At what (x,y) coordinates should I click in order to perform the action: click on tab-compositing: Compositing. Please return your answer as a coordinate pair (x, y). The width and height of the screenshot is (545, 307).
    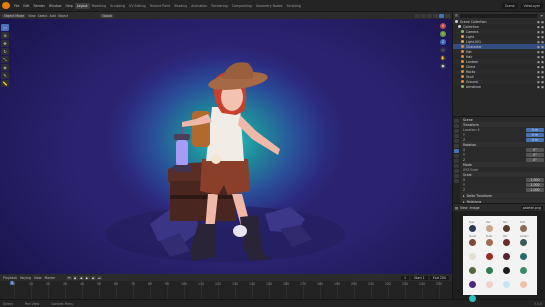
    Looking at the image, I should click on (242, 6).